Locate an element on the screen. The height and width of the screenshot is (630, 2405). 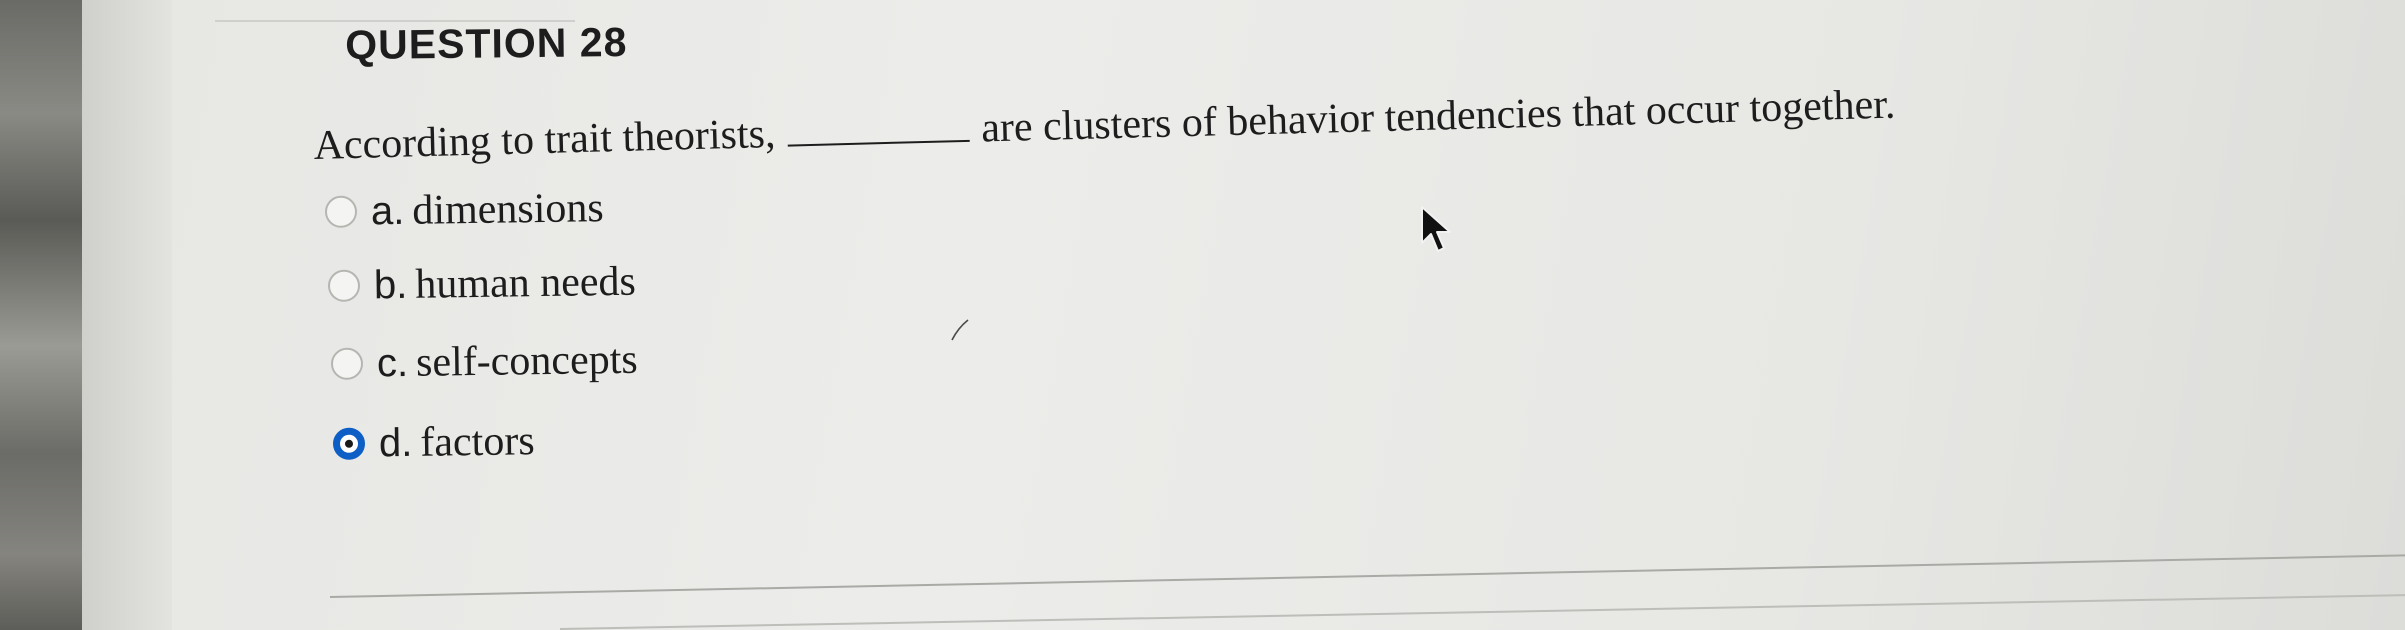
option-a-letter: a. is located at coordinates (387, 210).